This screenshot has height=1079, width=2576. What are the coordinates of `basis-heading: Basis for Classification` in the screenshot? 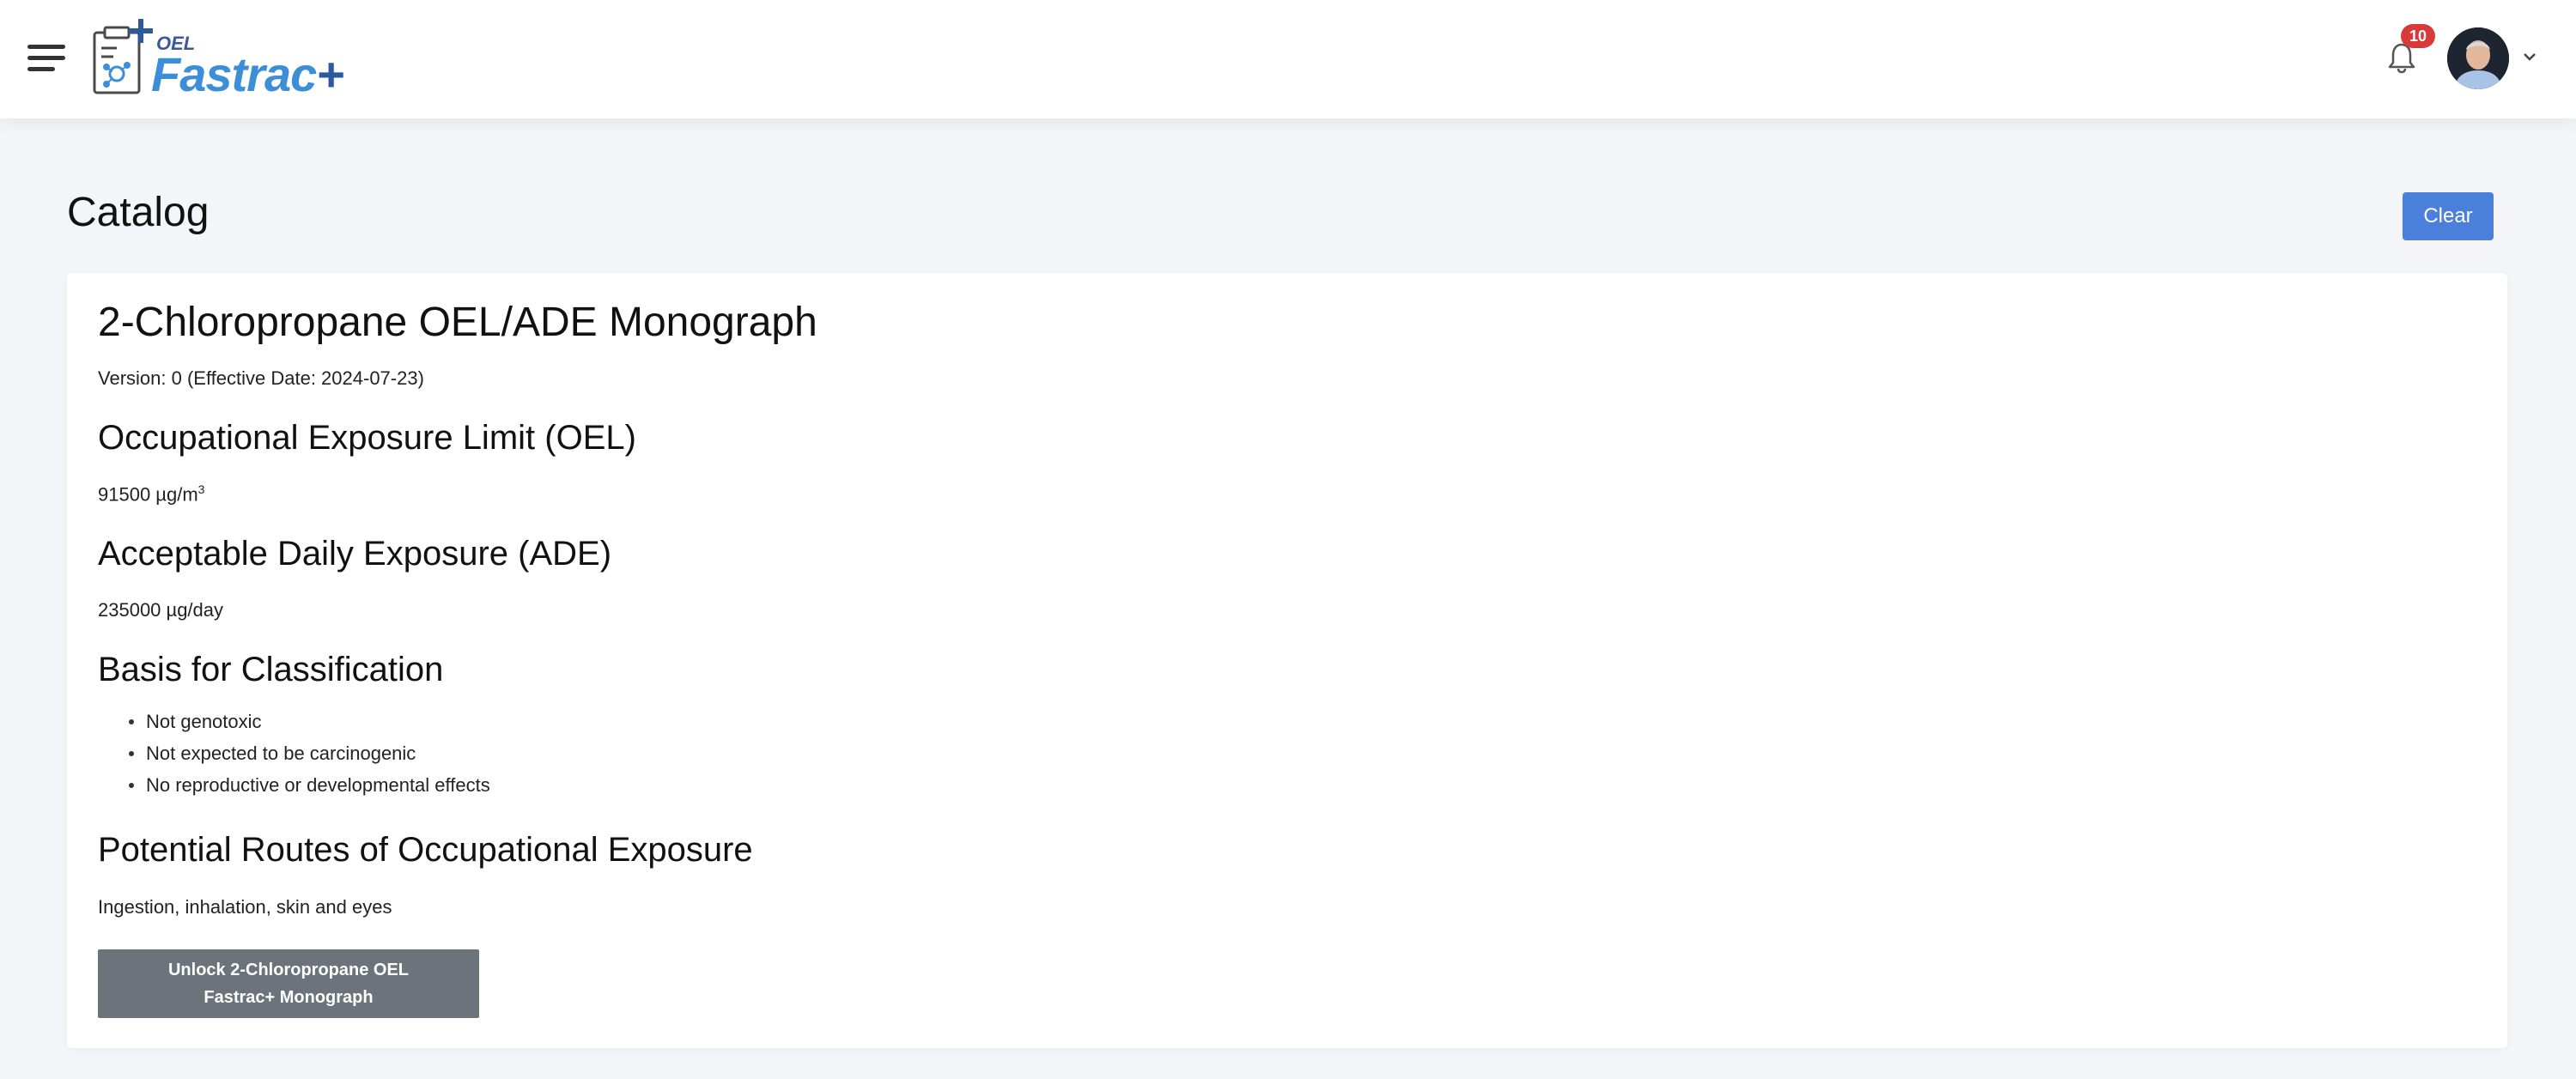 It's located at (271, 669).